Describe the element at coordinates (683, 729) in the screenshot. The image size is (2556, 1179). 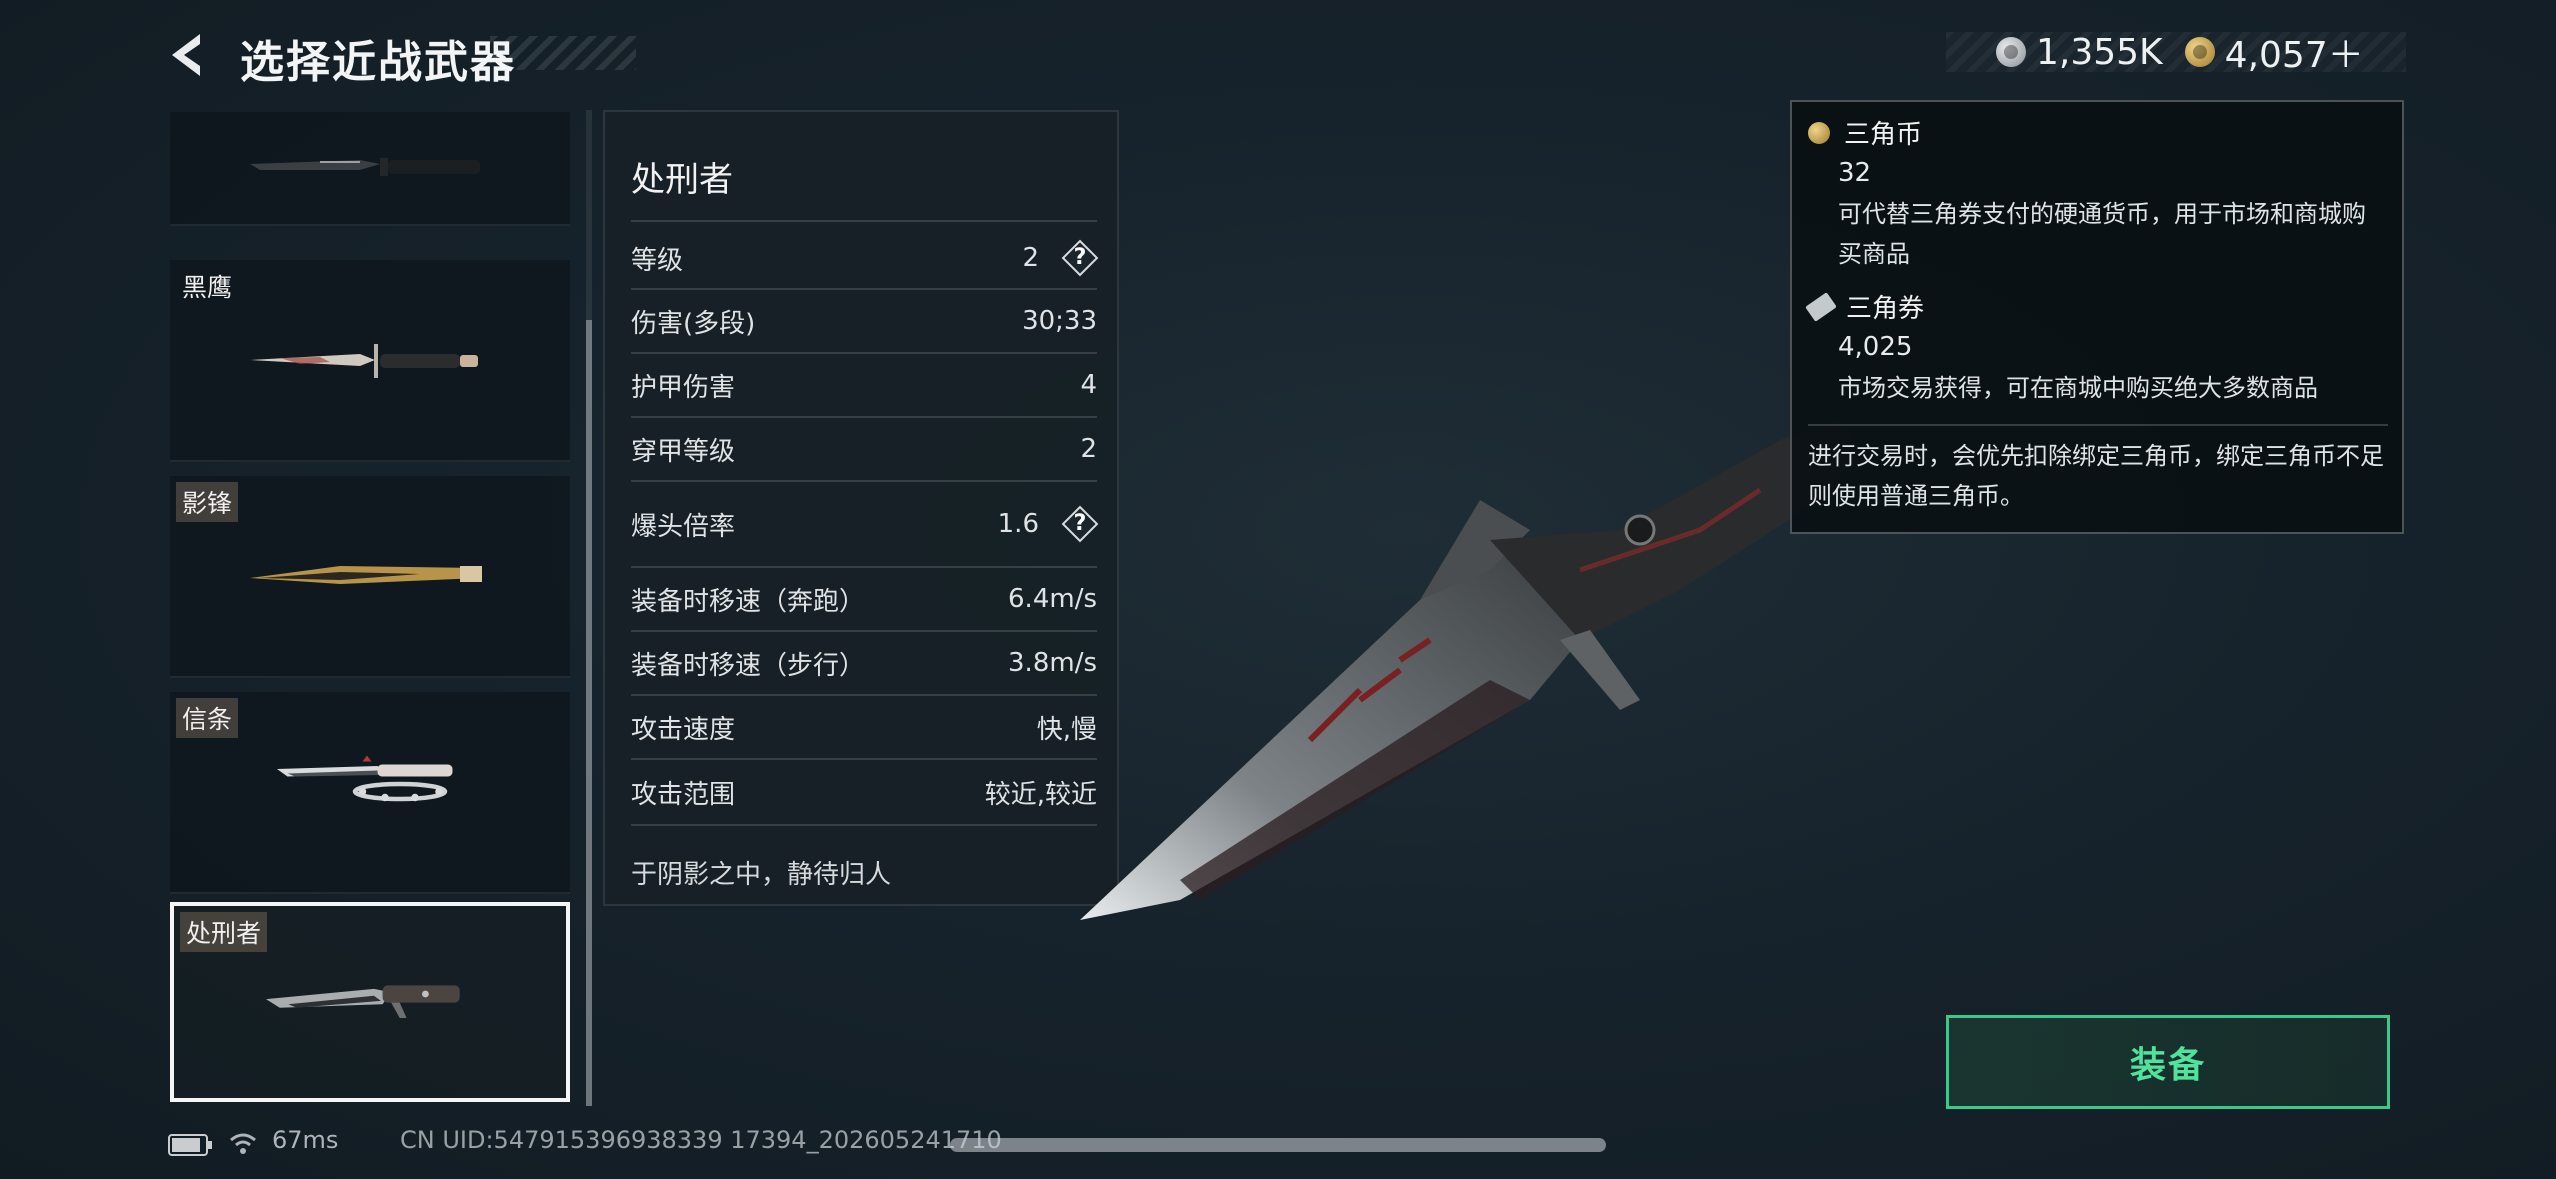
I see `stat-label: 攻击速度` at that location.